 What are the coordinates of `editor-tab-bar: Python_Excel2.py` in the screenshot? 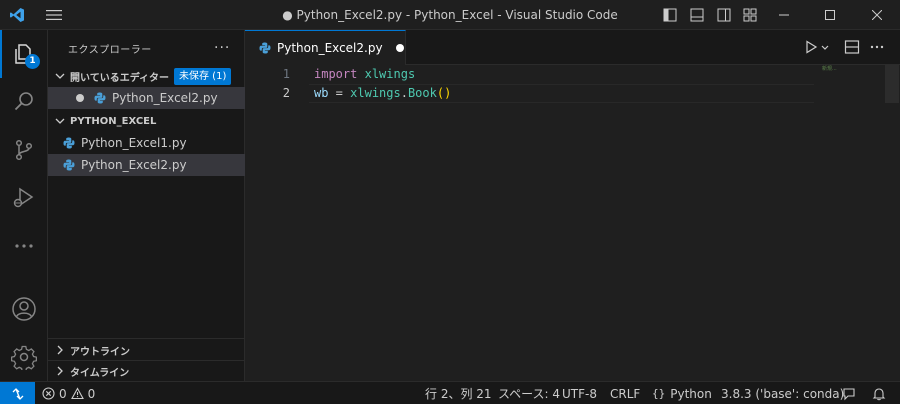 It's located at (572, 47).